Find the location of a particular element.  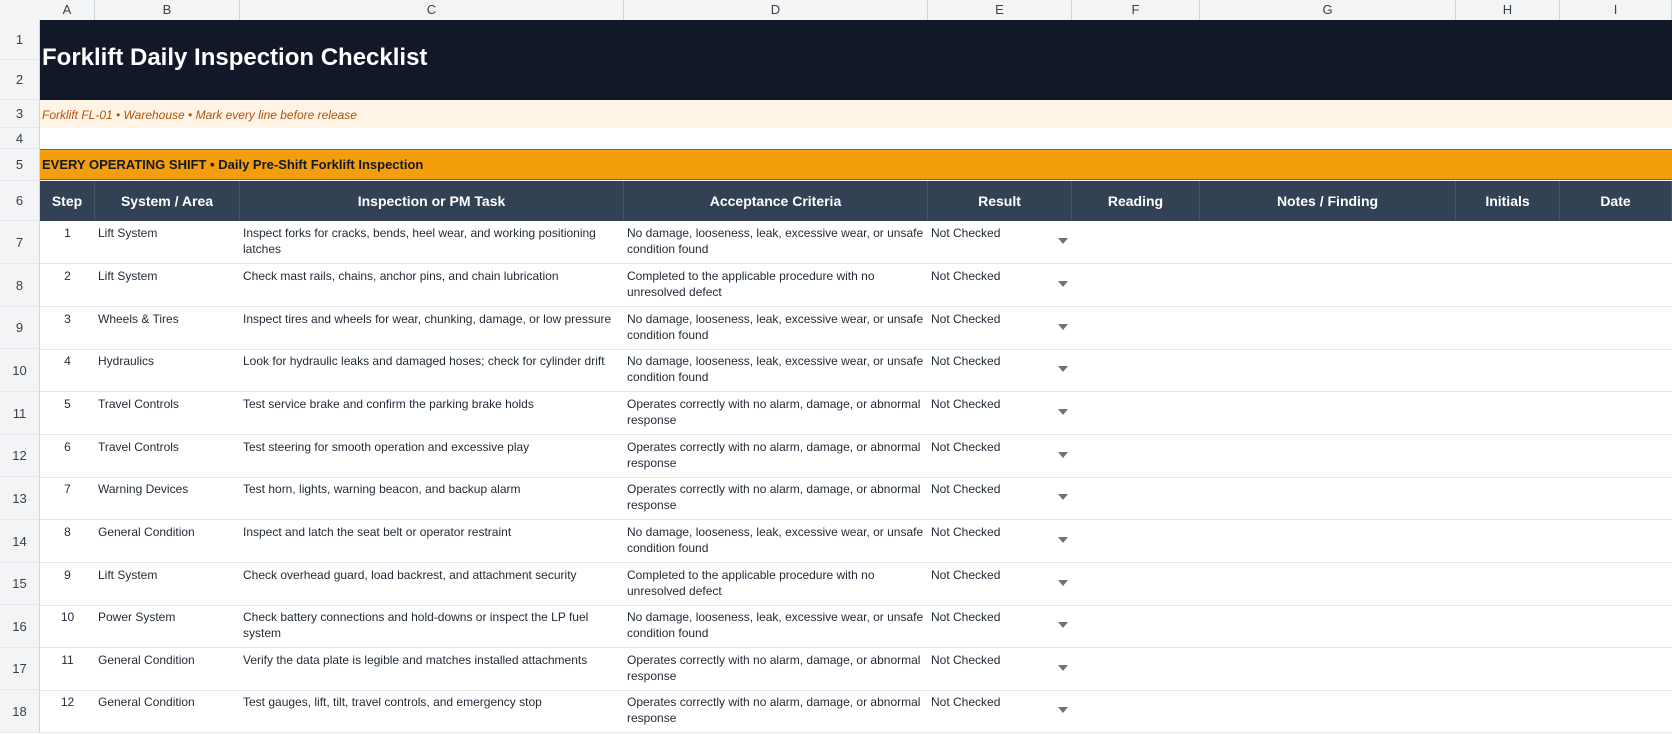

header-reading: Reading is located at coordinates (1136, 201).